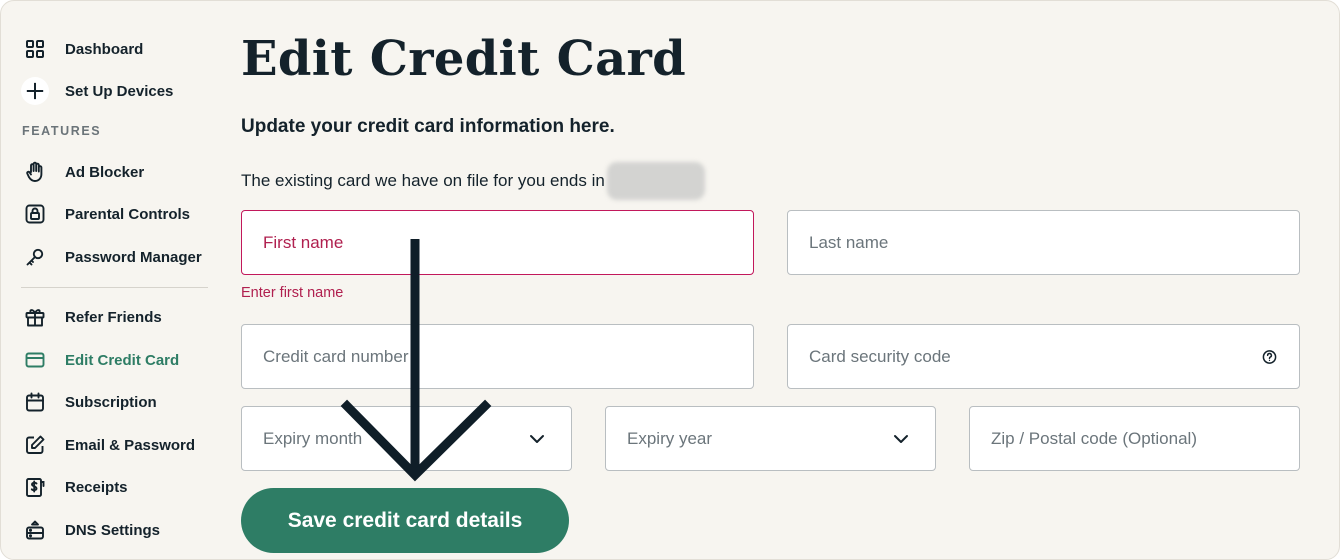  I want to click on save-credit-card-button: Save credit card details, so click(405, 520).